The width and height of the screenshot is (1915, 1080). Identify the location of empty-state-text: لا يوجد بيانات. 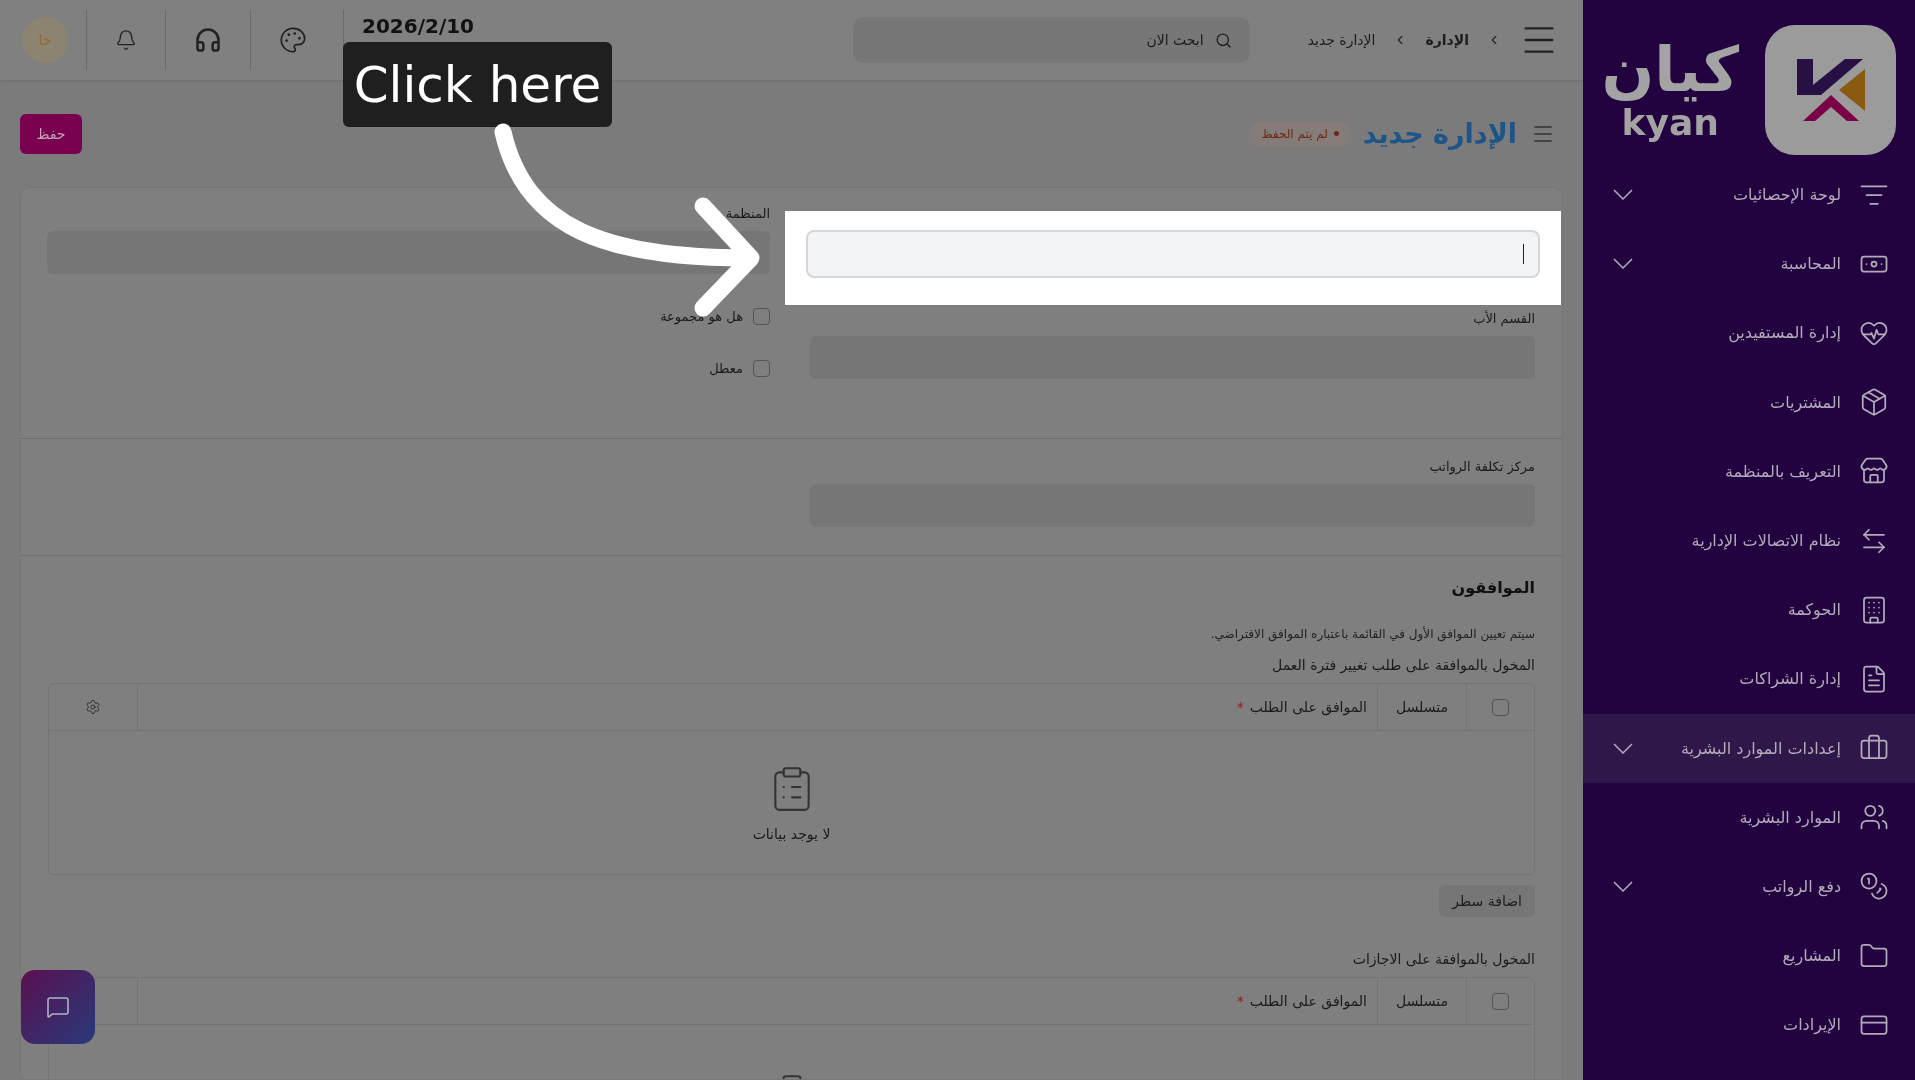
(791, 833).